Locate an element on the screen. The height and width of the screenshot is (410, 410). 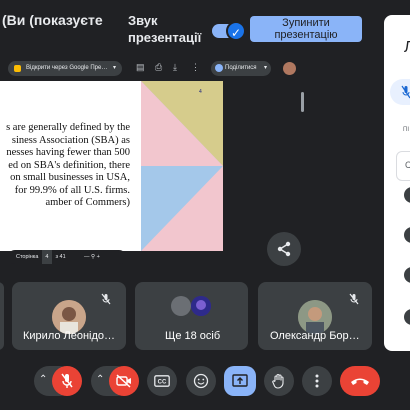
stop-presenting-button: Зупинити презентацію is located at coordinates (306, 29).